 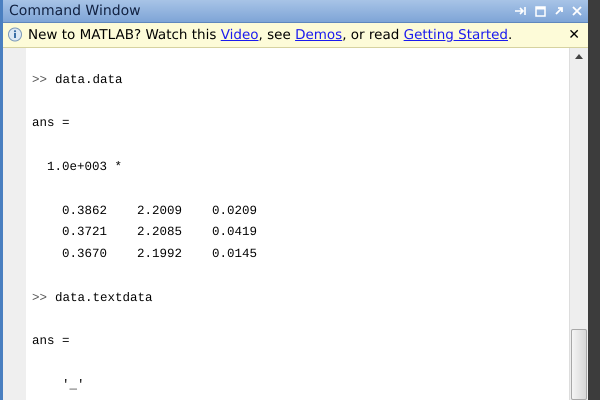 What do you see at coordinates (521, 11) in the screenshot?
I see `dock-icon` at bounding box center [521, 11].